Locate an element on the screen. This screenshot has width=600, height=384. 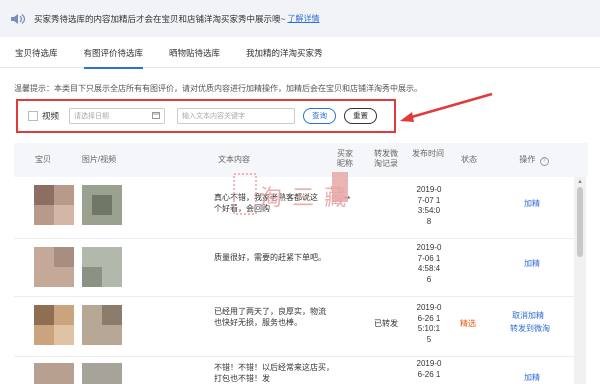
notice-bar: 买家秀待选库的内容加精后才会在宝贝和店铺洋淘买家秀中展示噢~ 了解详情 is located at coordinates (300, 18).